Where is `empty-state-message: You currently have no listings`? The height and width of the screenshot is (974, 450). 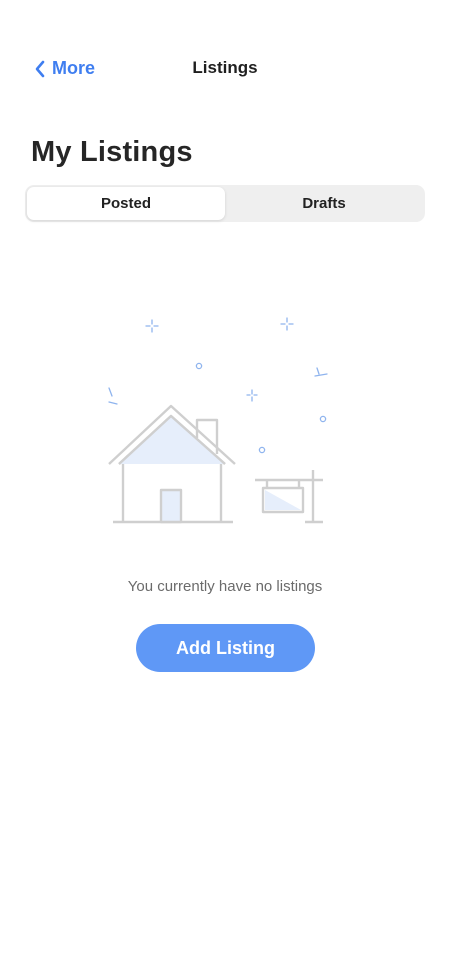
empty-state-message: You currently have no listings is located at coordinates (225, 586).